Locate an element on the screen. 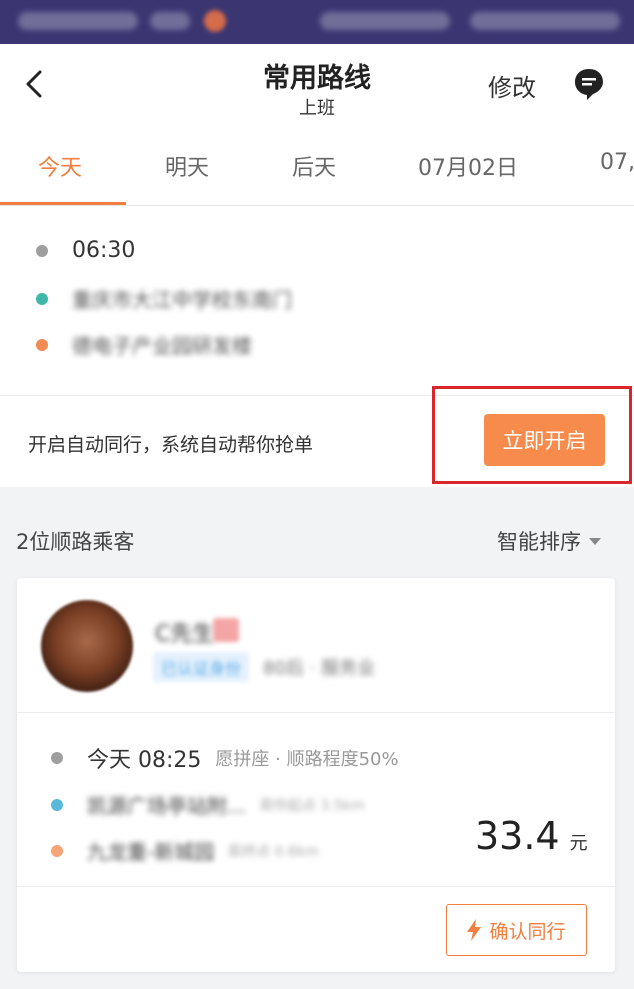  battery-icon is located at coordinates (545, 21).